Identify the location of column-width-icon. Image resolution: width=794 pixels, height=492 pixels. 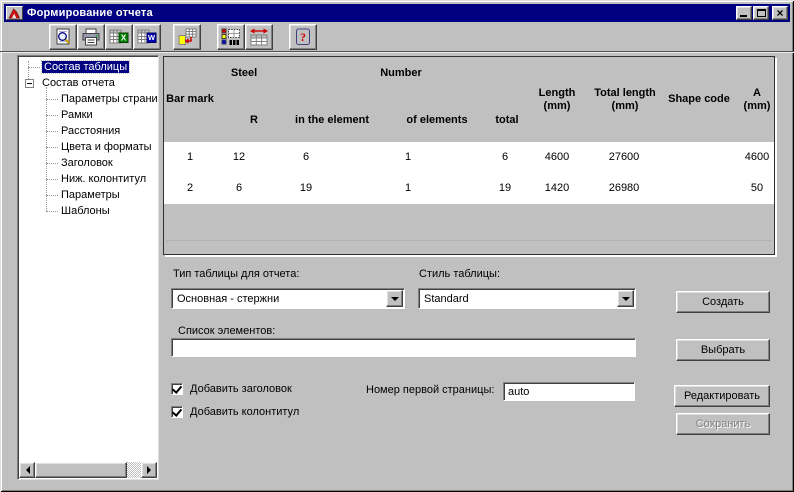
(259, 37).